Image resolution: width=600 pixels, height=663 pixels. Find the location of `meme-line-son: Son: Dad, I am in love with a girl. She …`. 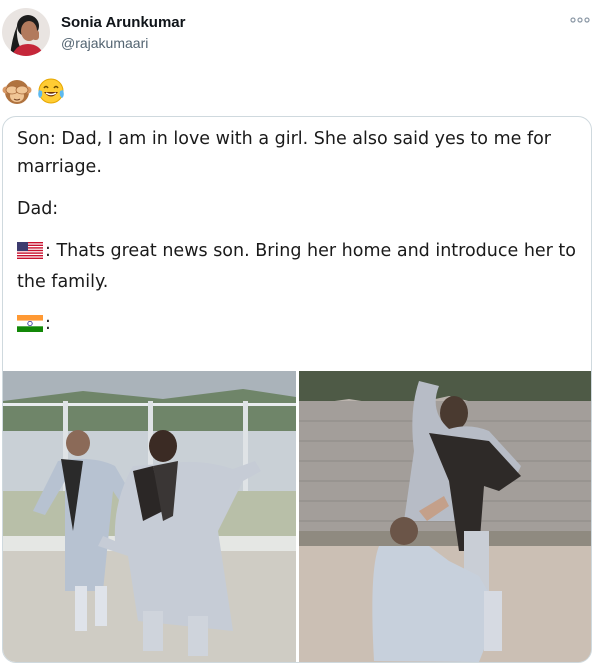

meme-line-son: Son: Dad, I am in love with a girl. She … is located at coordinates (284, 153).